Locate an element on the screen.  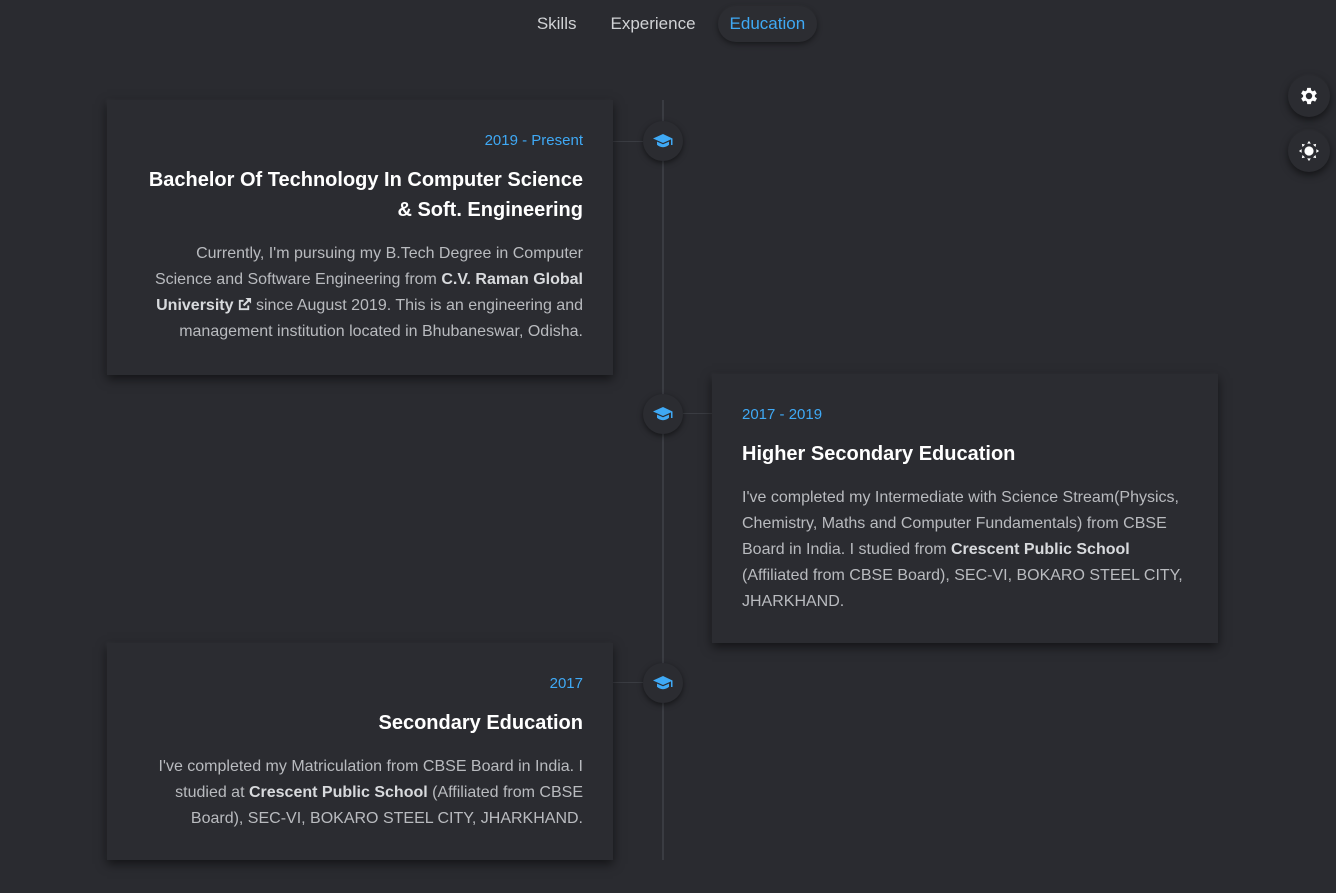
tab-skills: Skills is located at coordinates (557, 24).